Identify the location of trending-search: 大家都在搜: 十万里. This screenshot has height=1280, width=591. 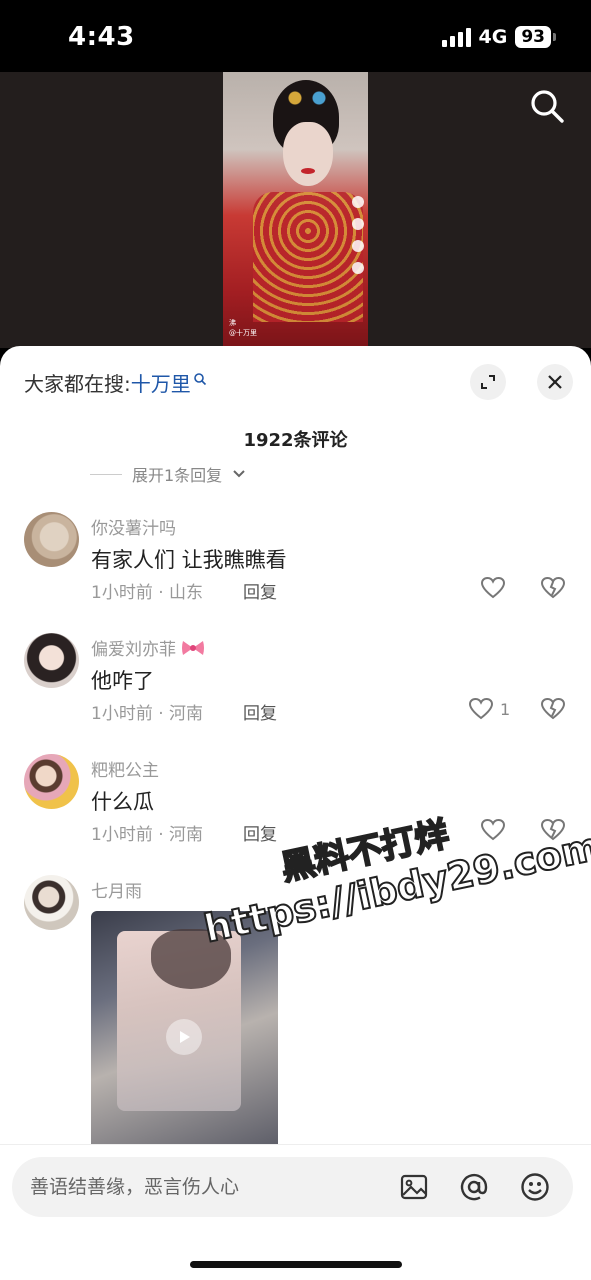
(115, 382).